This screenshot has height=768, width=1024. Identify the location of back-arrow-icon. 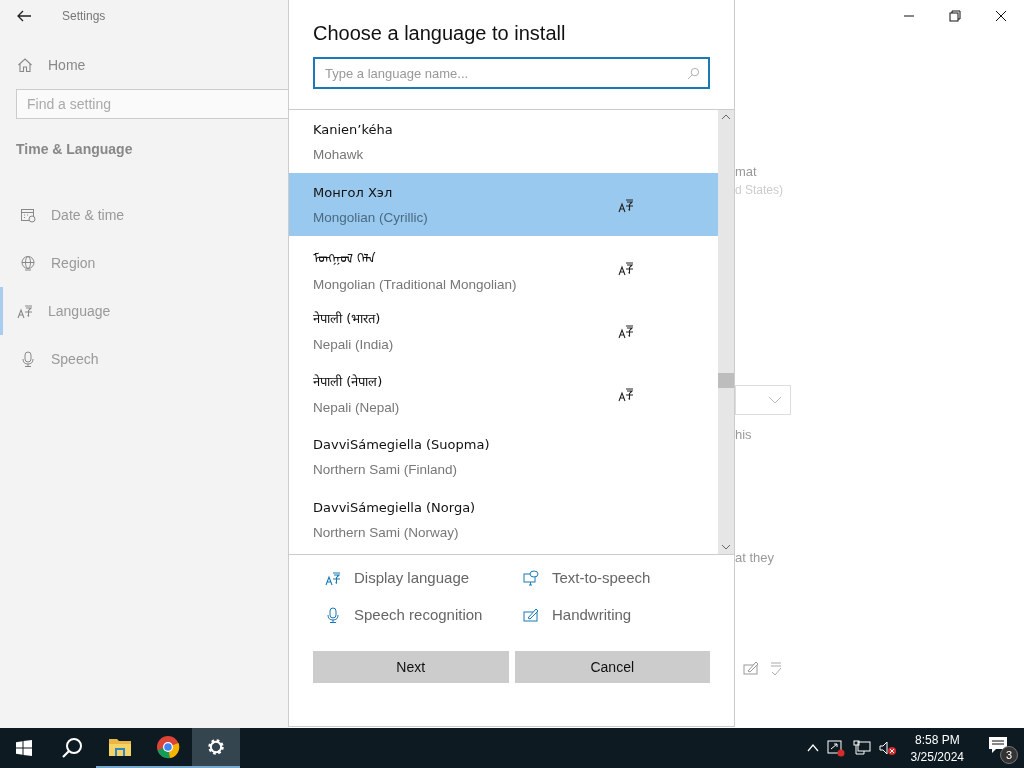
(24, 16).